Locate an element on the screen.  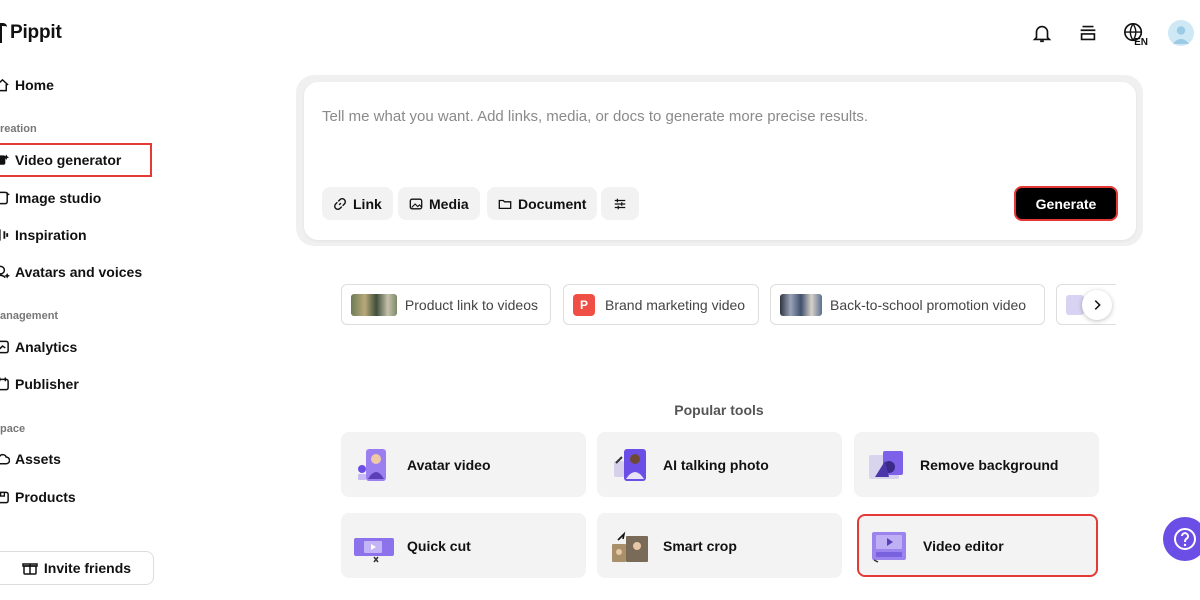
gift-icon is located at coordinates (30, 569).